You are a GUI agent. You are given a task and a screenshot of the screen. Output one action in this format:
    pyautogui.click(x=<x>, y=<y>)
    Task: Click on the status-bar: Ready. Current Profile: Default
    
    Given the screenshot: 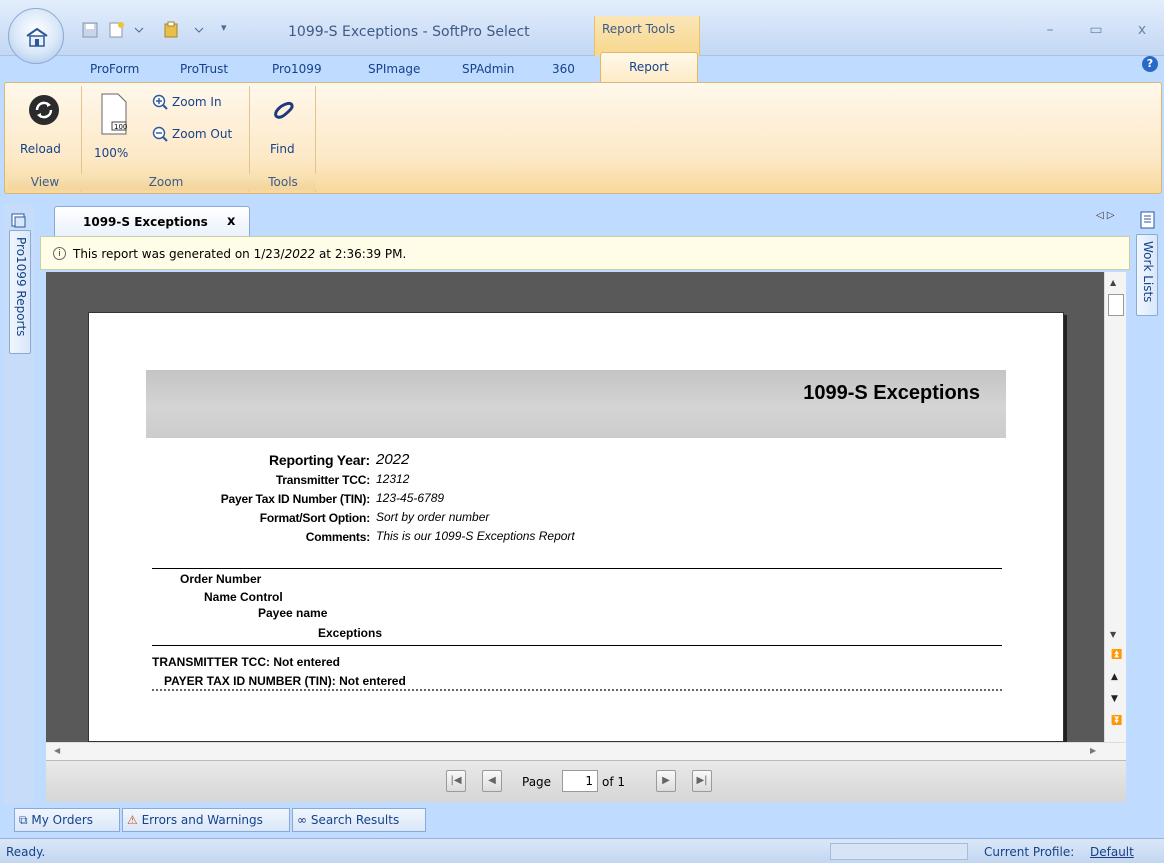 What is the action you would take?
    pyautogui.click(x=582, y=850)
    